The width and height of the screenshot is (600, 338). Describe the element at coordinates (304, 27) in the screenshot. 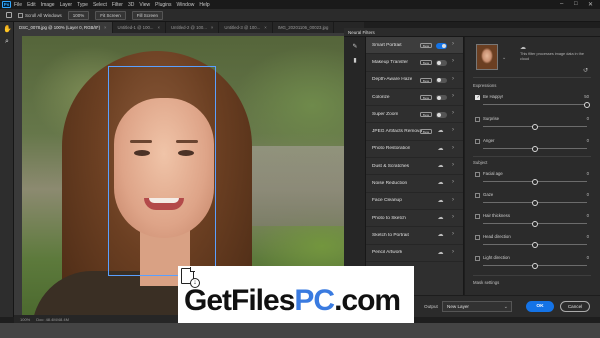

I see `tab-img-20201106: IMG_20201106_00023.jpg` at that location.